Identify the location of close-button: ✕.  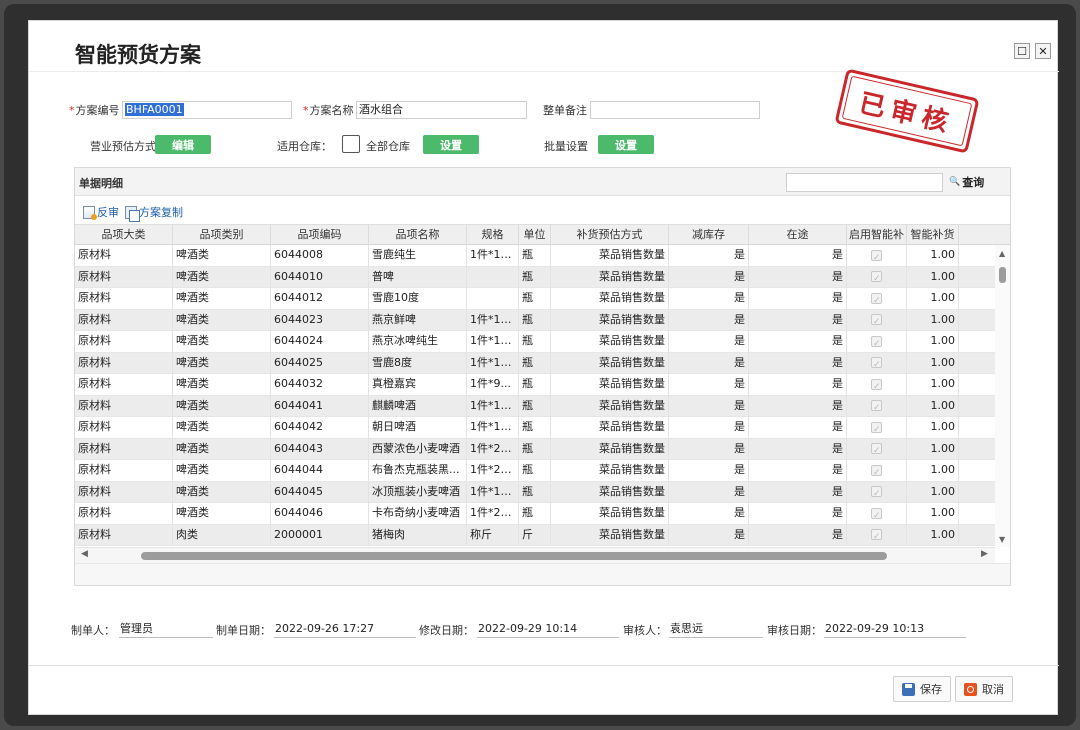
(1043, 51).